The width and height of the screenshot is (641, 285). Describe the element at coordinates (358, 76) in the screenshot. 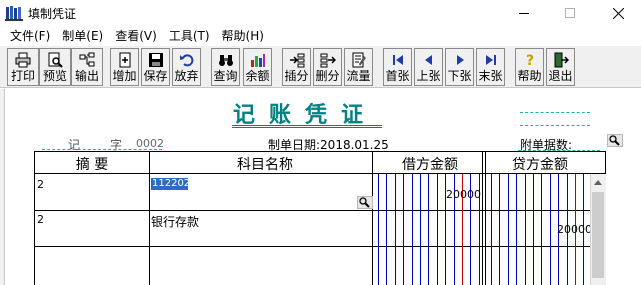

I see `cashflow-label: 流量` at that location.